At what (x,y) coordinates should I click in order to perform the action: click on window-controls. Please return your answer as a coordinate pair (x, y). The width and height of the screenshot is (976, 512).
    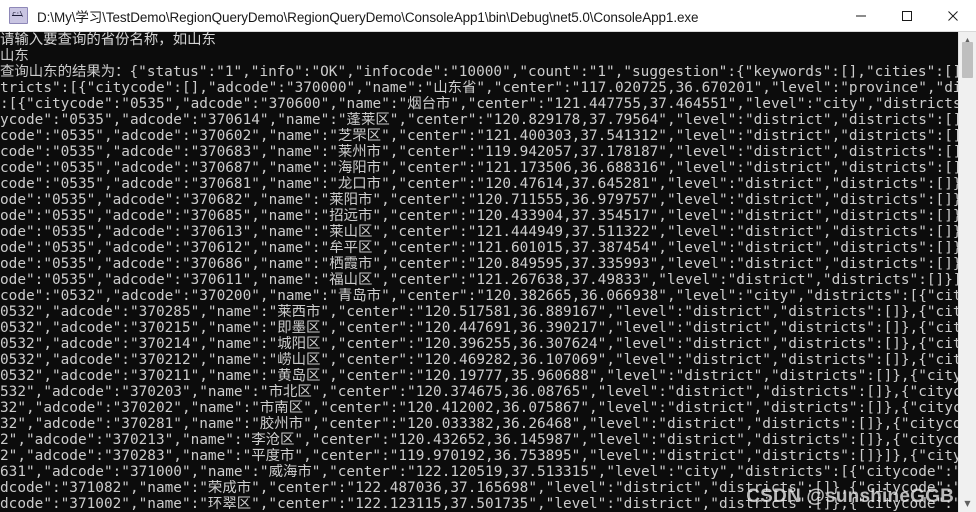
    Looking at the image, I should click on (907, 15).